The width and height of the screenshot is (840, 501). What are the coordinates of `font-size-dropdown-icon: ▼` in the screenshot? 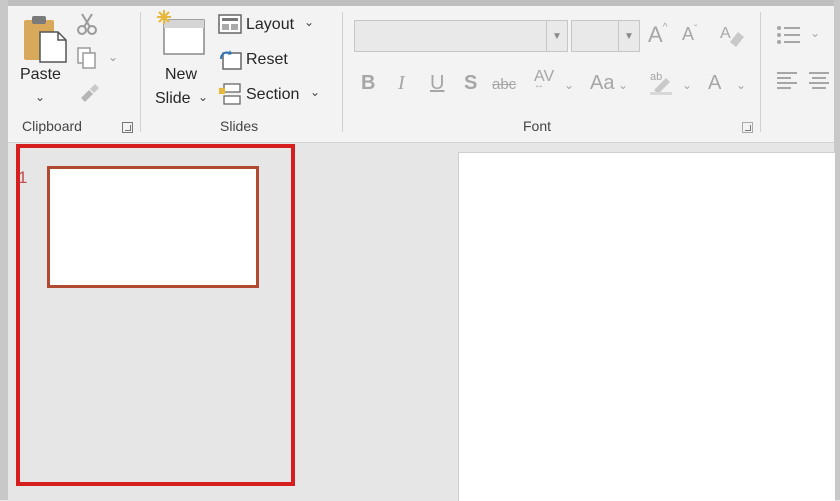 It's located at (628, 36).